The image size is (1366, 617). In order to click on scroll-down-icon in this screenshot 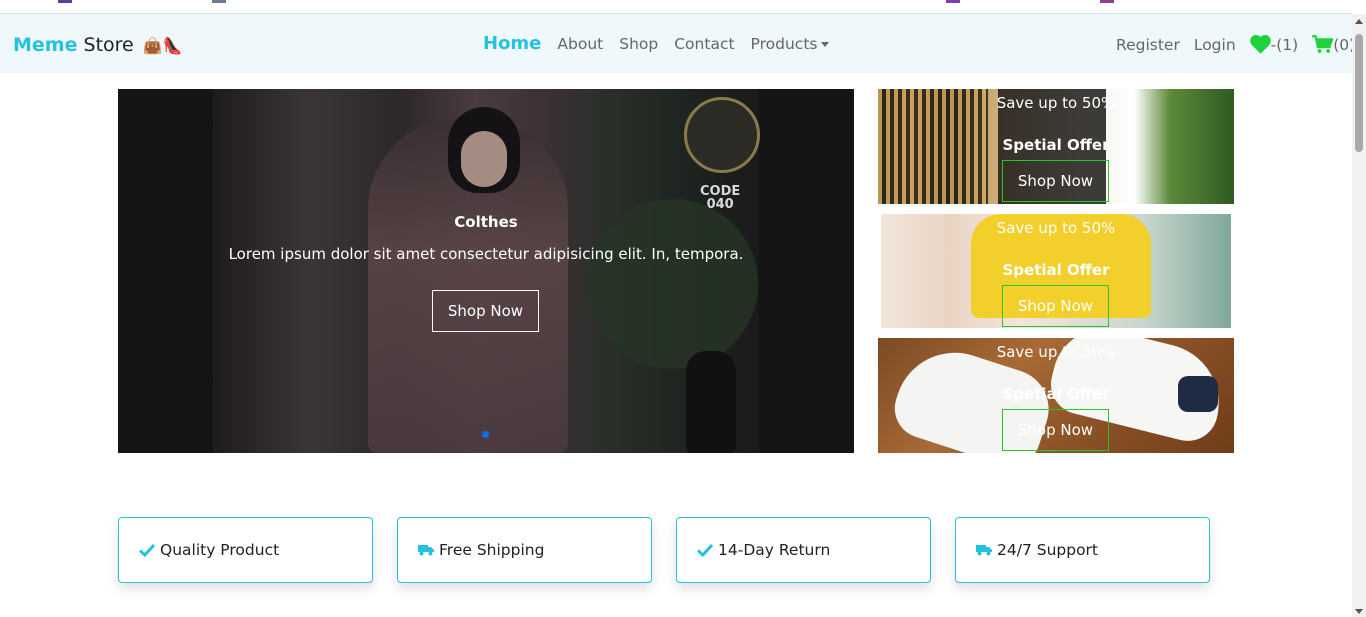, I will do `click(1359, 611)`.